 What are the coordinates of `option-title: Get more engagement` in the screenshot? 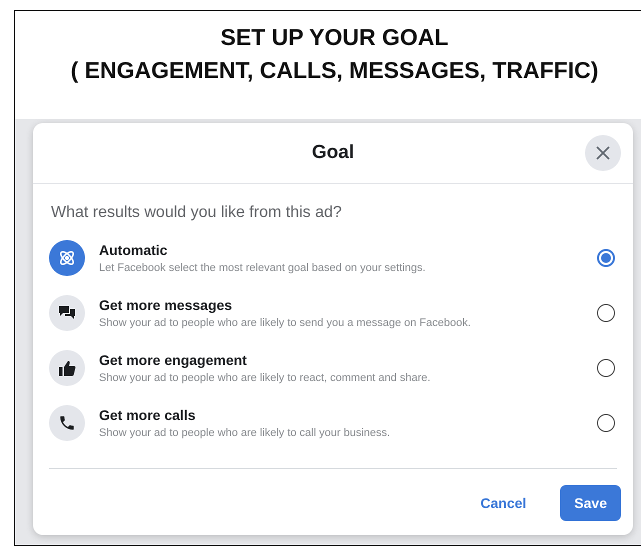 It's located at (173, 360).